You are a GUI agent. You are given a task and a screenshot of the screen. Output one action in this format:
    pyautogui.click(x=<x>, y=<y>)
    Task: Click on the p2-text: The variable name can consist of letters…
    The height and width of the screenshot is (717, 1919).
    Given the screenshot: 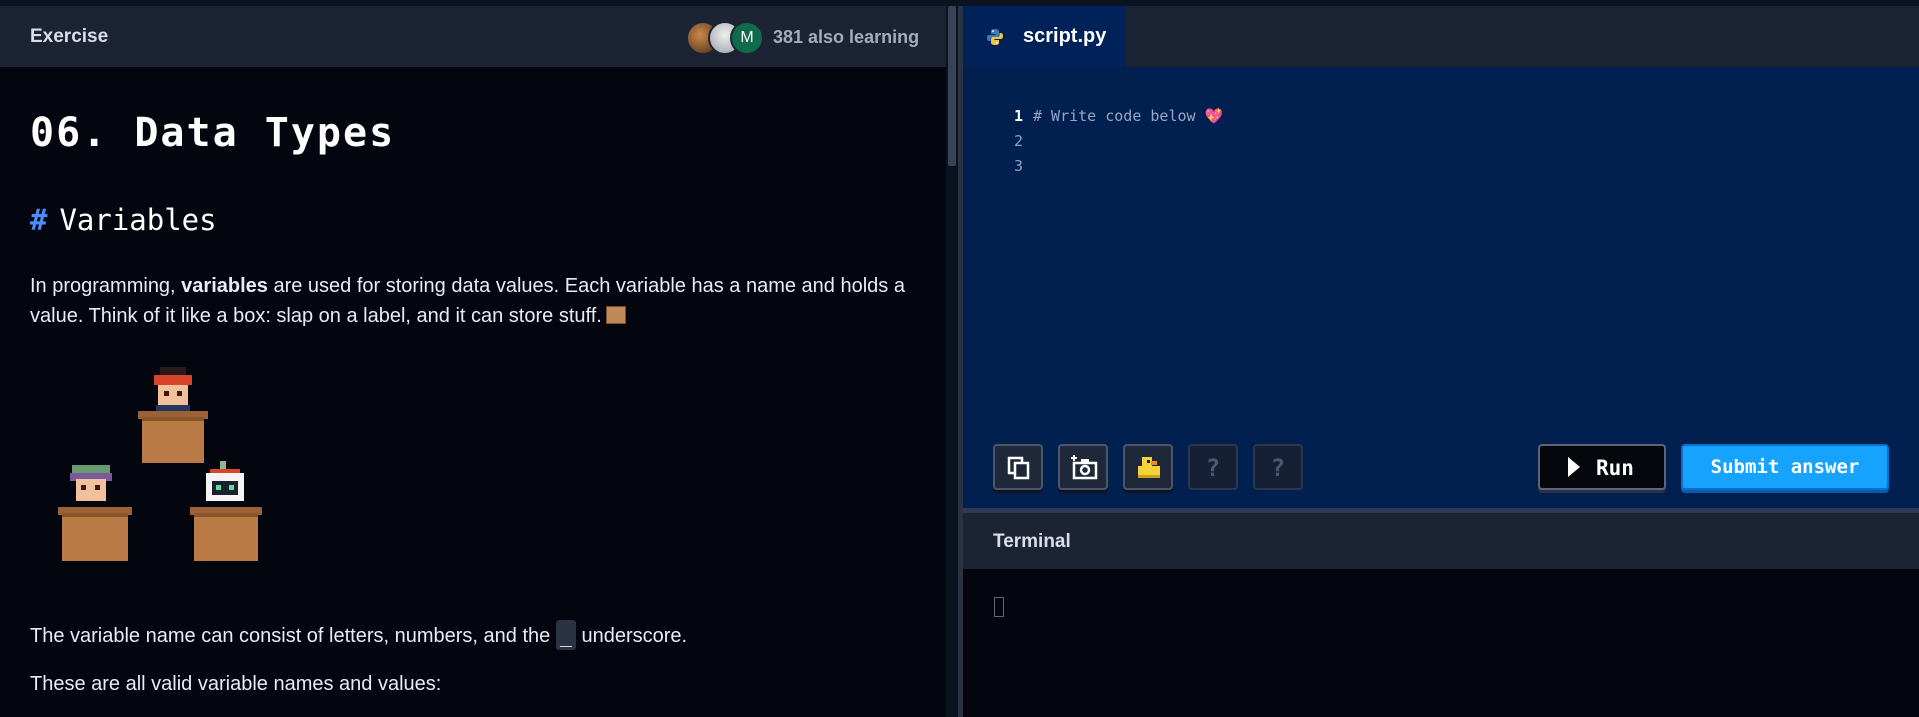 What is the action you would take?
    pyautogui.click(x=293, y=636)
    